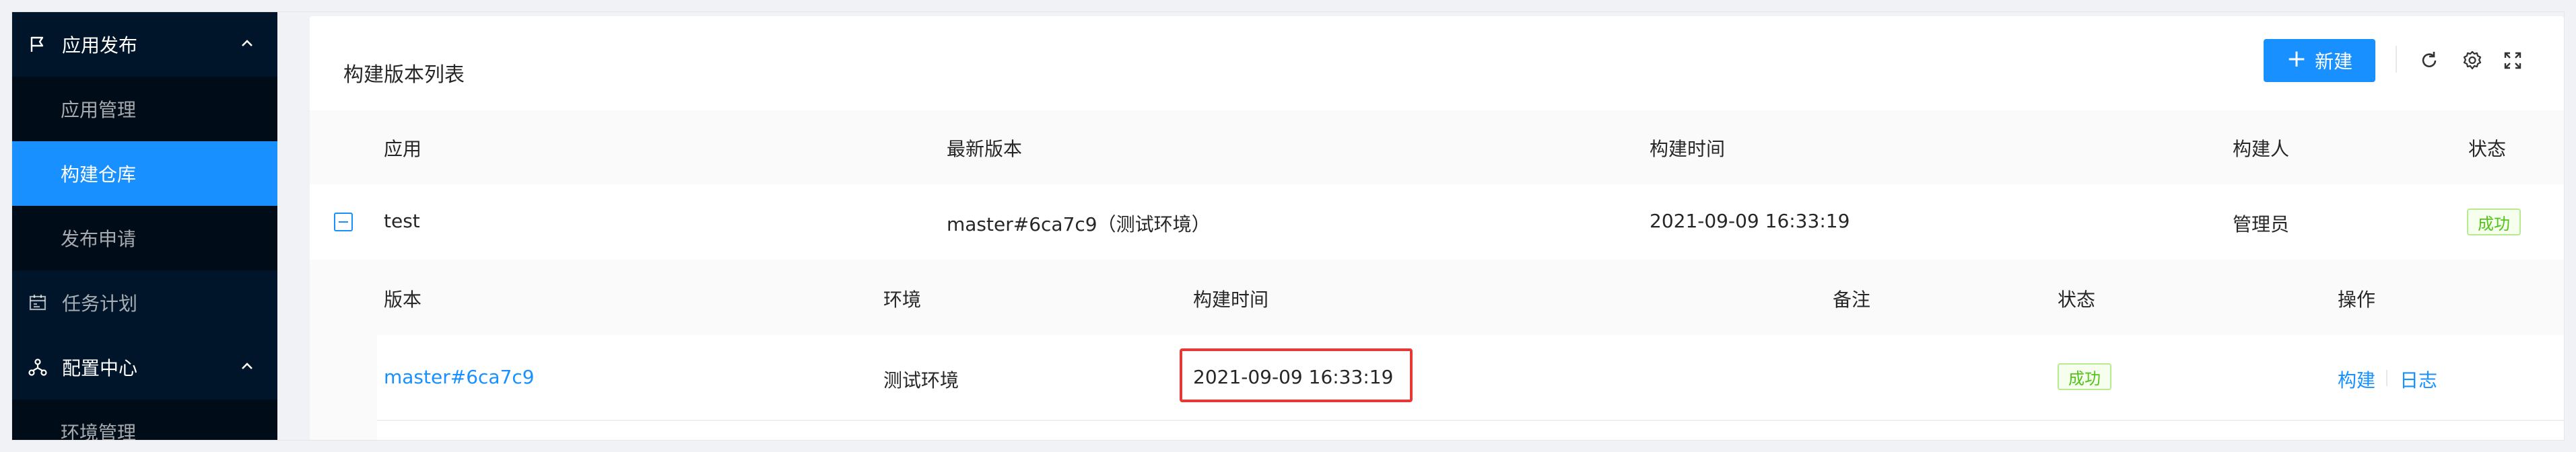 The image size is (2576, 452). Describe the element at coordinates (99, 175) in the screenshot. I see `sidebar-item-label: 构建仓库` at that location.